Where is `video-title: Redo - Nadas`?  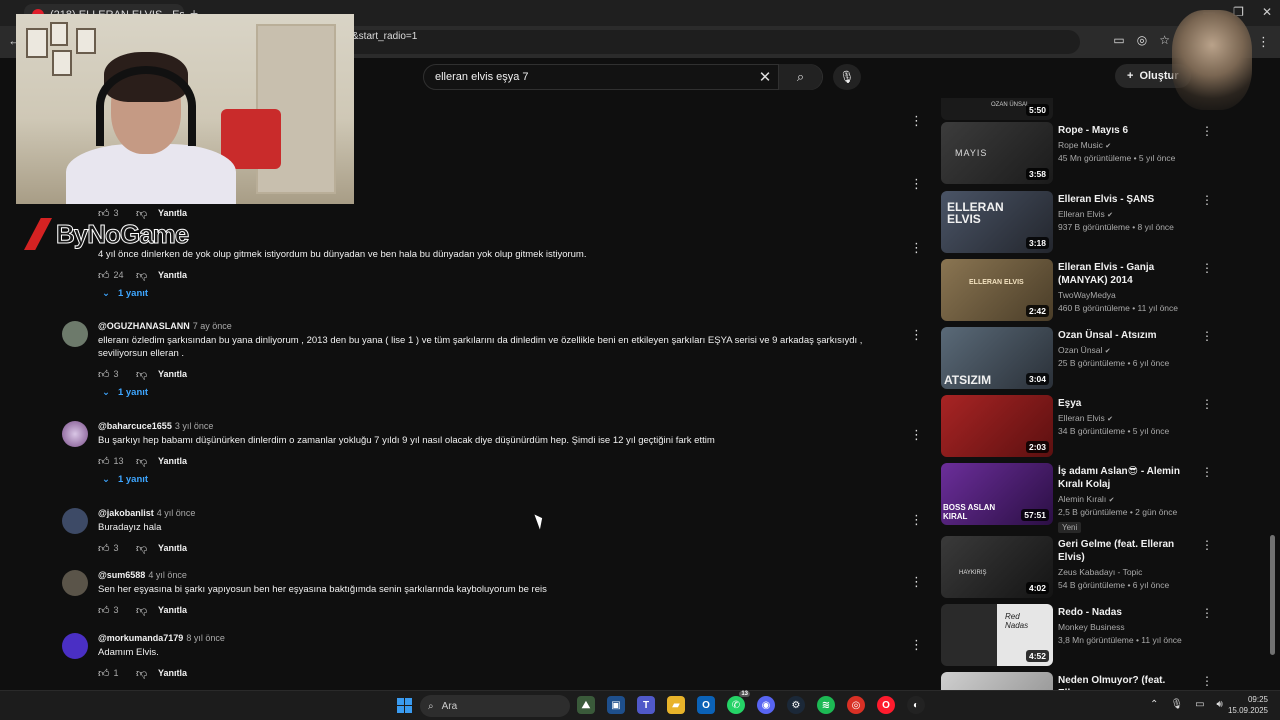 video-title: Redo - Nadas is located at coordinates (1127, 612).